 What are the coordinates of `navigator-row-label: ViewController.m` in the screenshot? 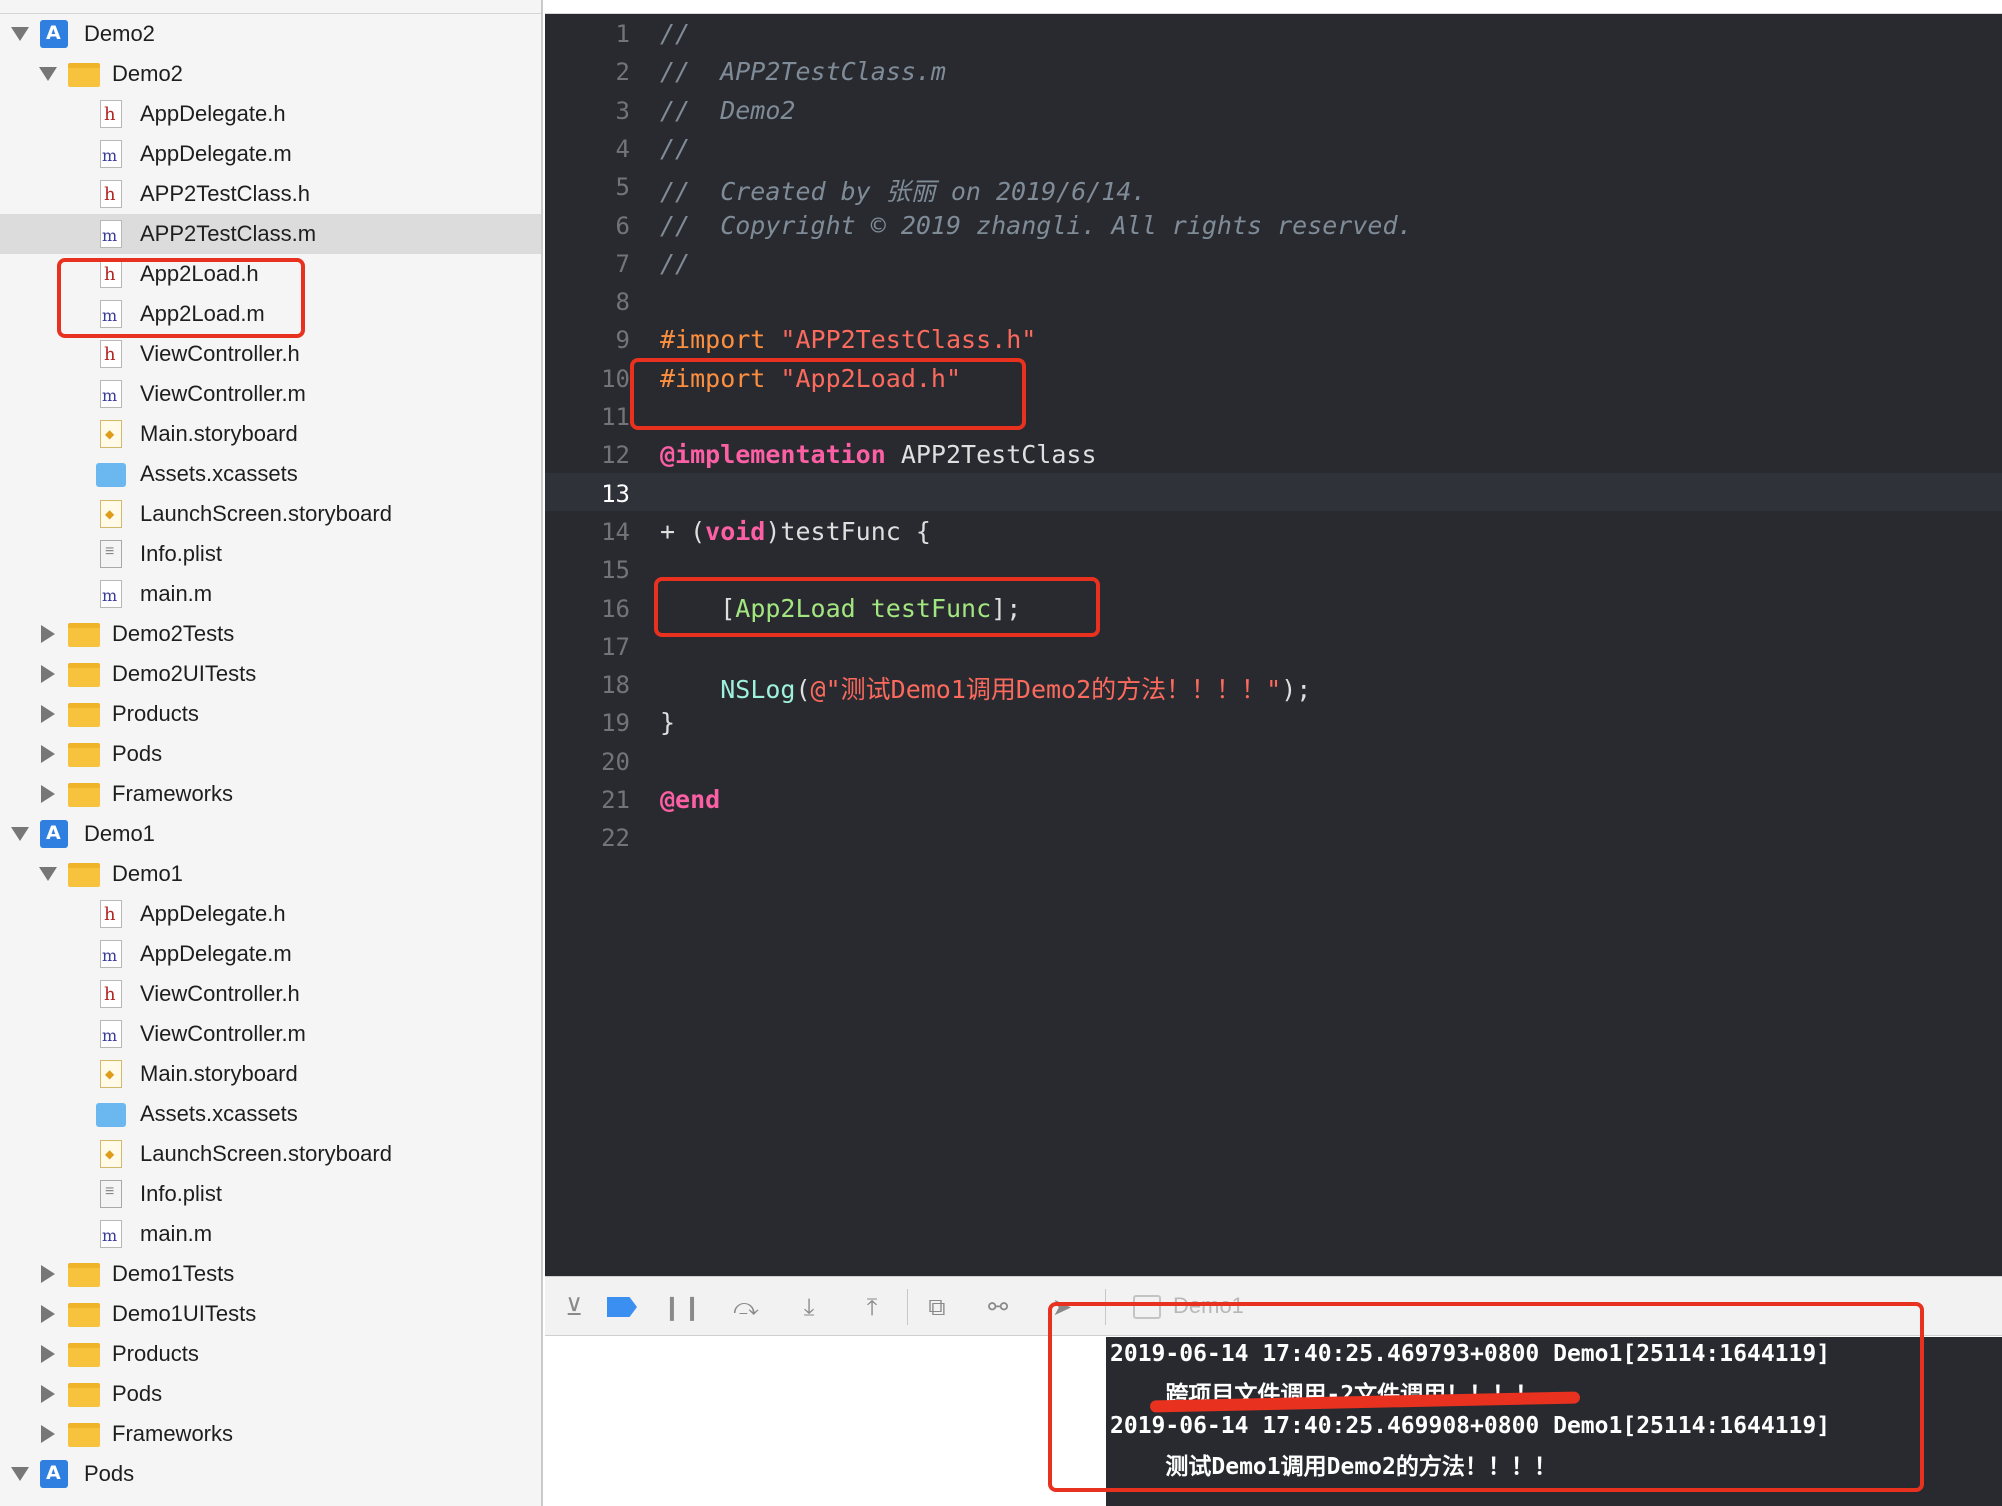 It's located at (223, 1033).